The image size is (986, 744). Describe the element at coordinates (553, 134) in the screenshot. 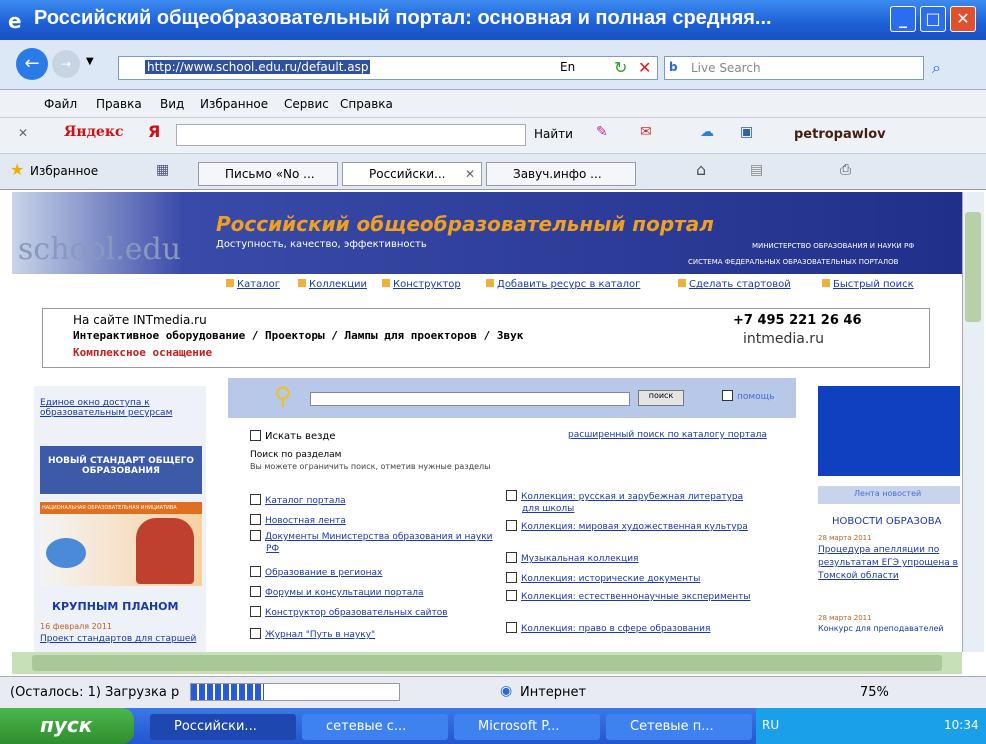

I see `yandex-find-button: Найти` at that location.